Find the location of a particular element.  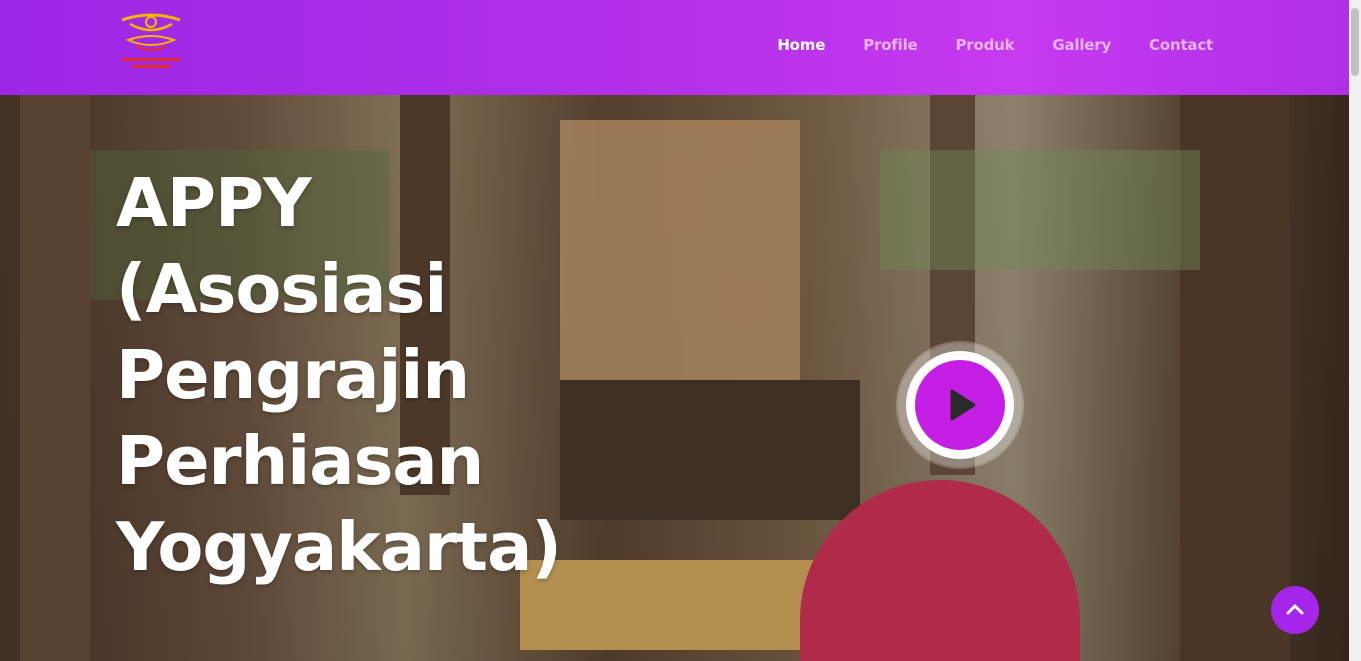

nav-profile: Profile is located at coordinates (890, 45).